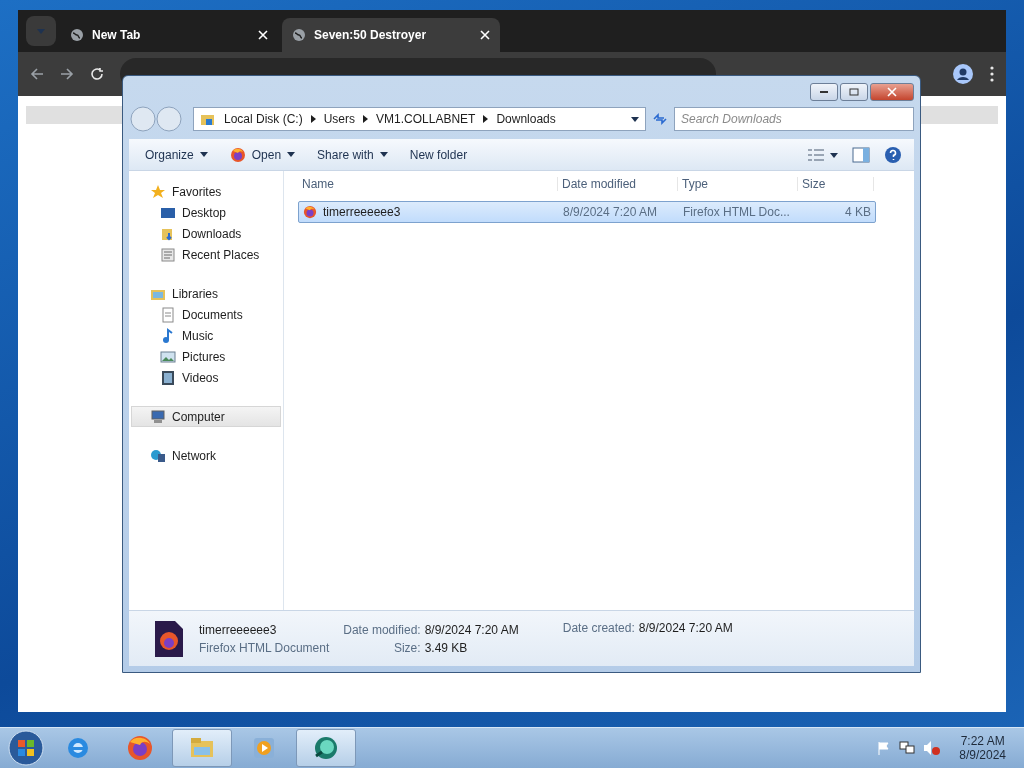 This screenshot has width=1024, height=768. I want to click on detail-value: 3.49 KB, so click(446, 647).